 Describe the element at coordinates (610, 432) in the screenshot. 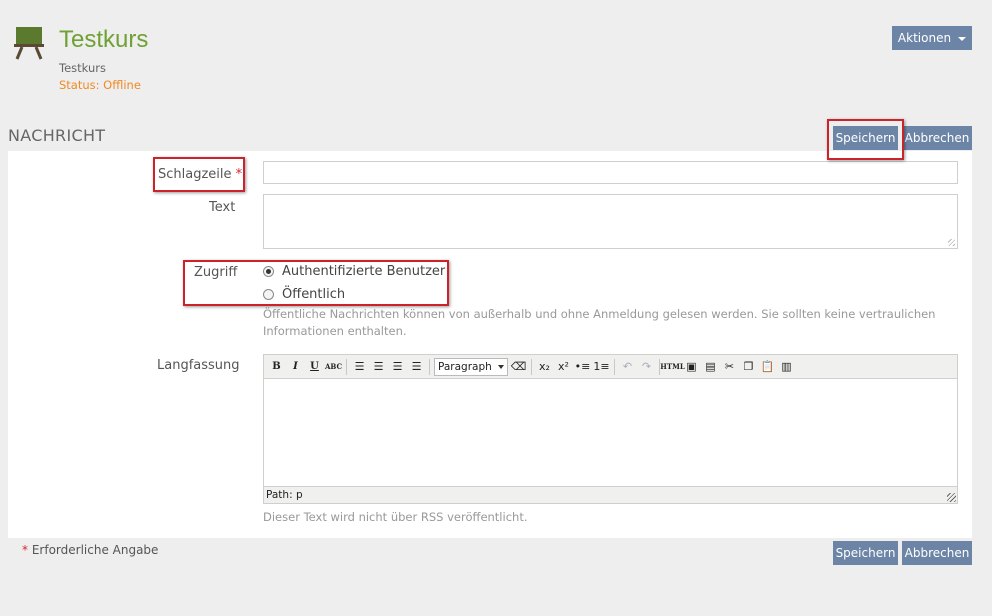

I see `editor-content-area` at that location.